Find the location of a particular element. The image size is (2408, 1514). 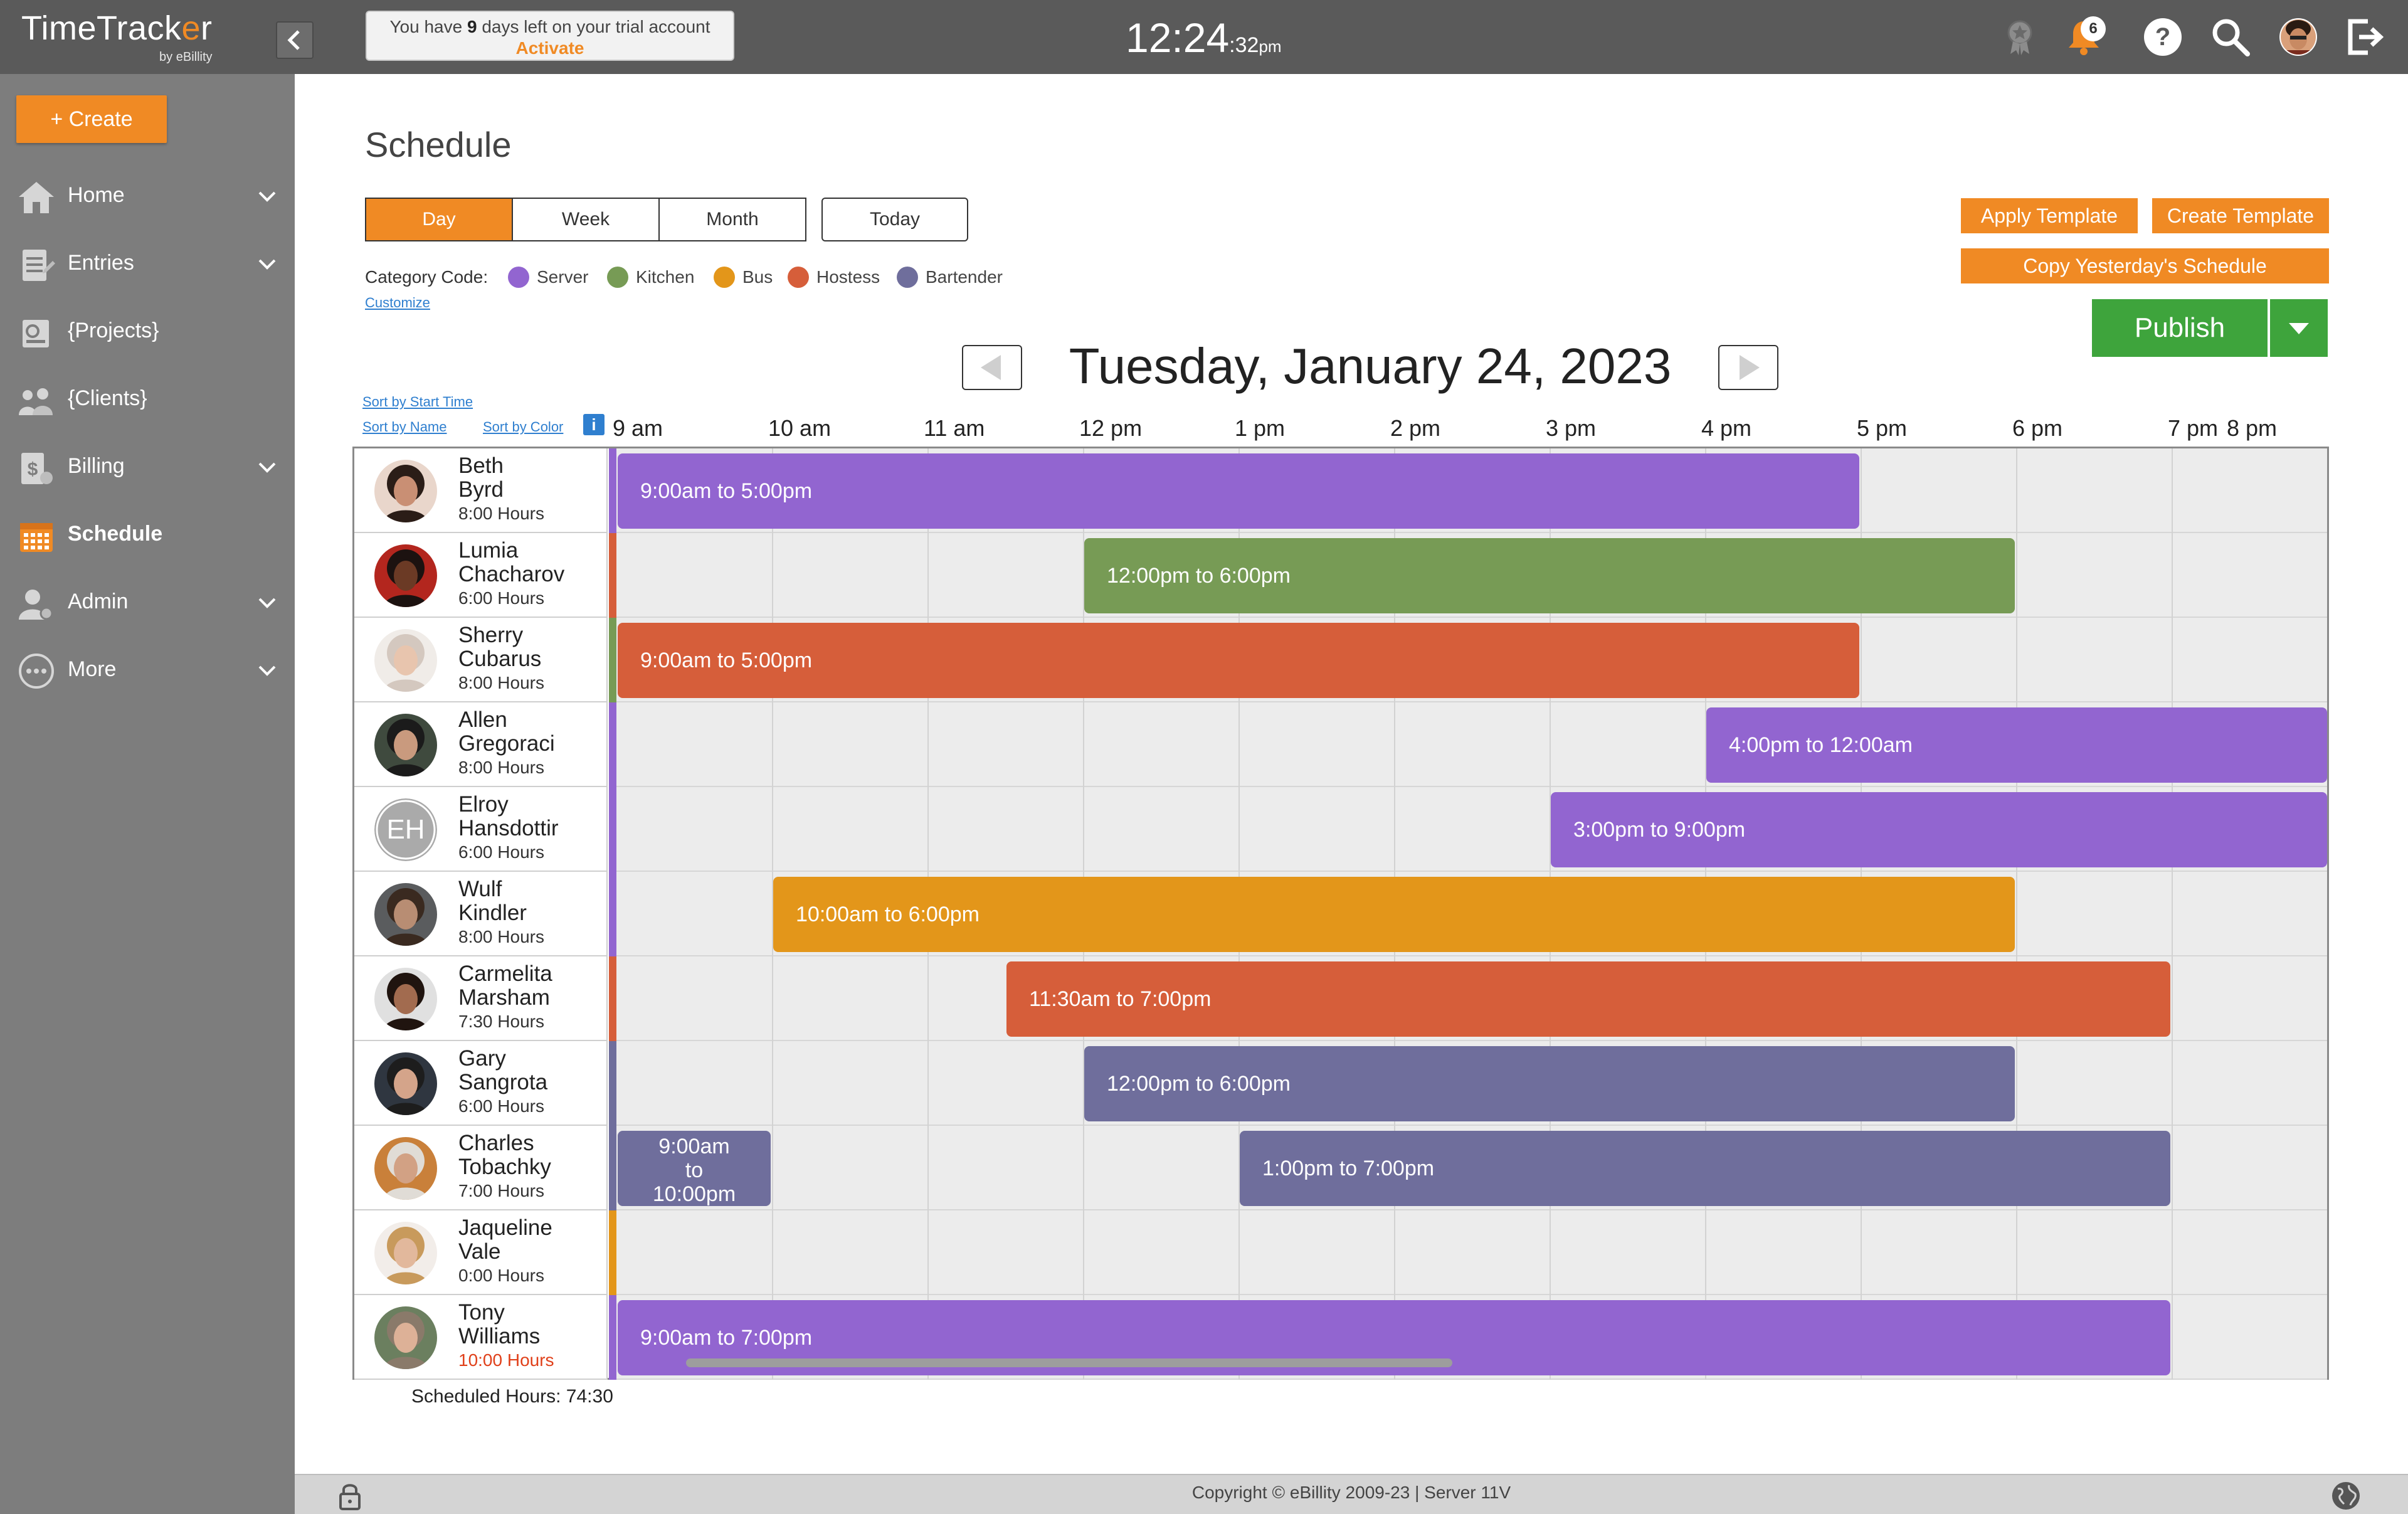

apply-template-button: Apply Template is located at coordinates (2049, 215).